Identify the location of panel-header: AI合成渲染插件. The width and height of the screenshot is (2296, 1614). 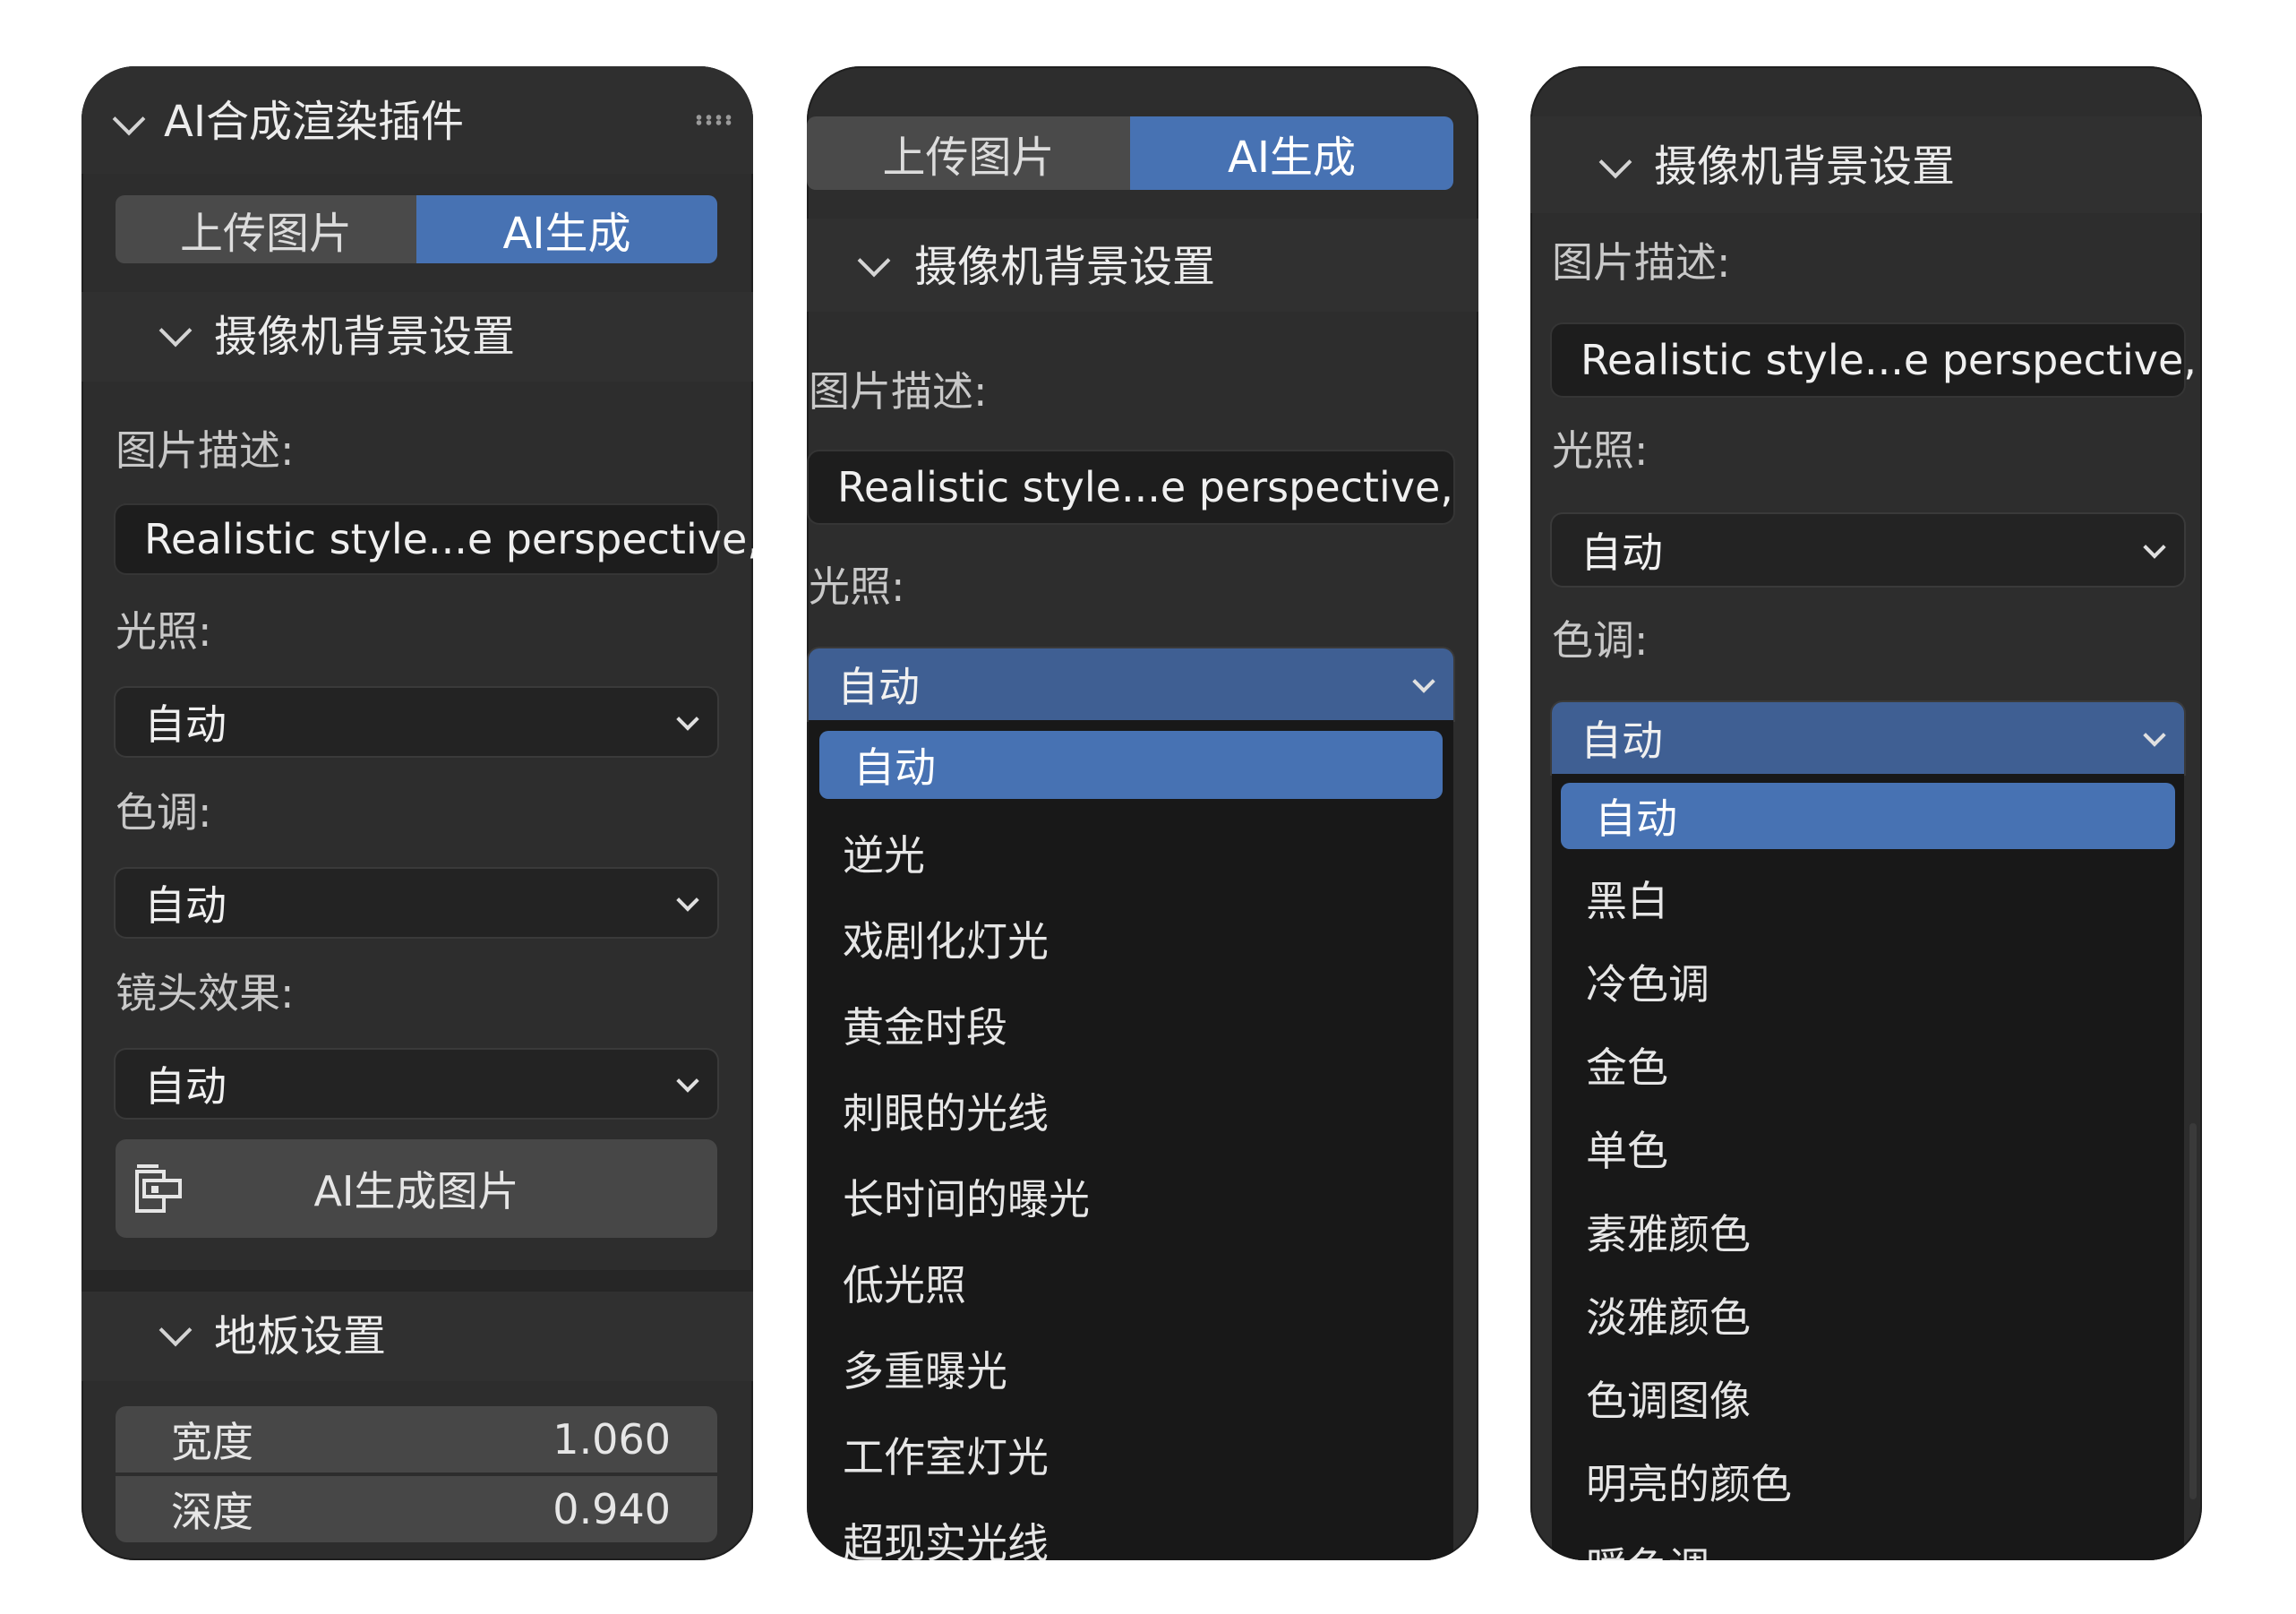
(417, 120).